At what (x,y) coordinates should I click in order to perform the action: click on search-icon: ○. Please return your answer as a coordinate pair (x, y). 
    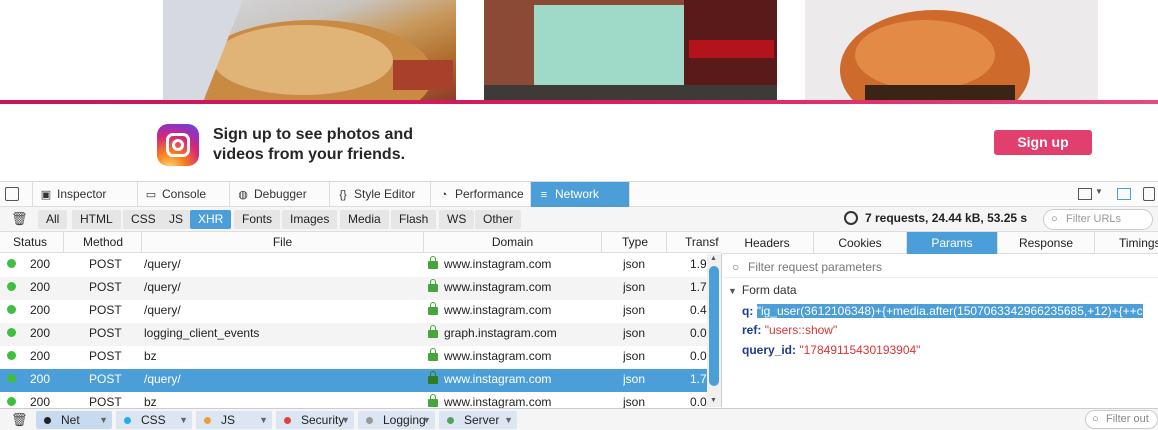
    Looking at the image, I should click on (1095, 419).